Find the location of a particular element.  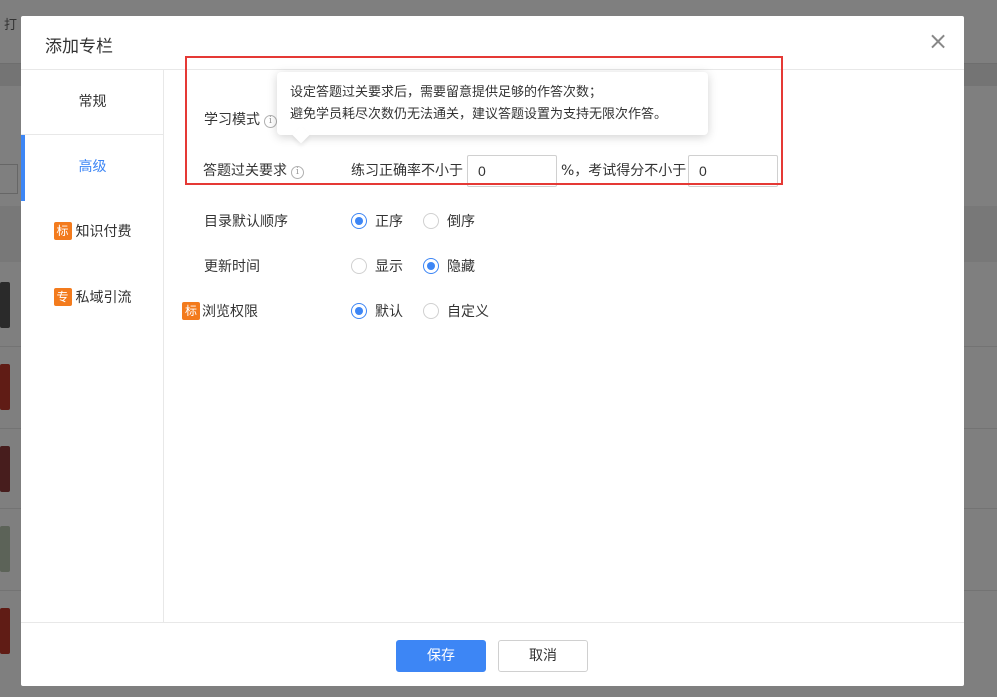

radio-label: 倒序 is located at coordinates (461, 222).